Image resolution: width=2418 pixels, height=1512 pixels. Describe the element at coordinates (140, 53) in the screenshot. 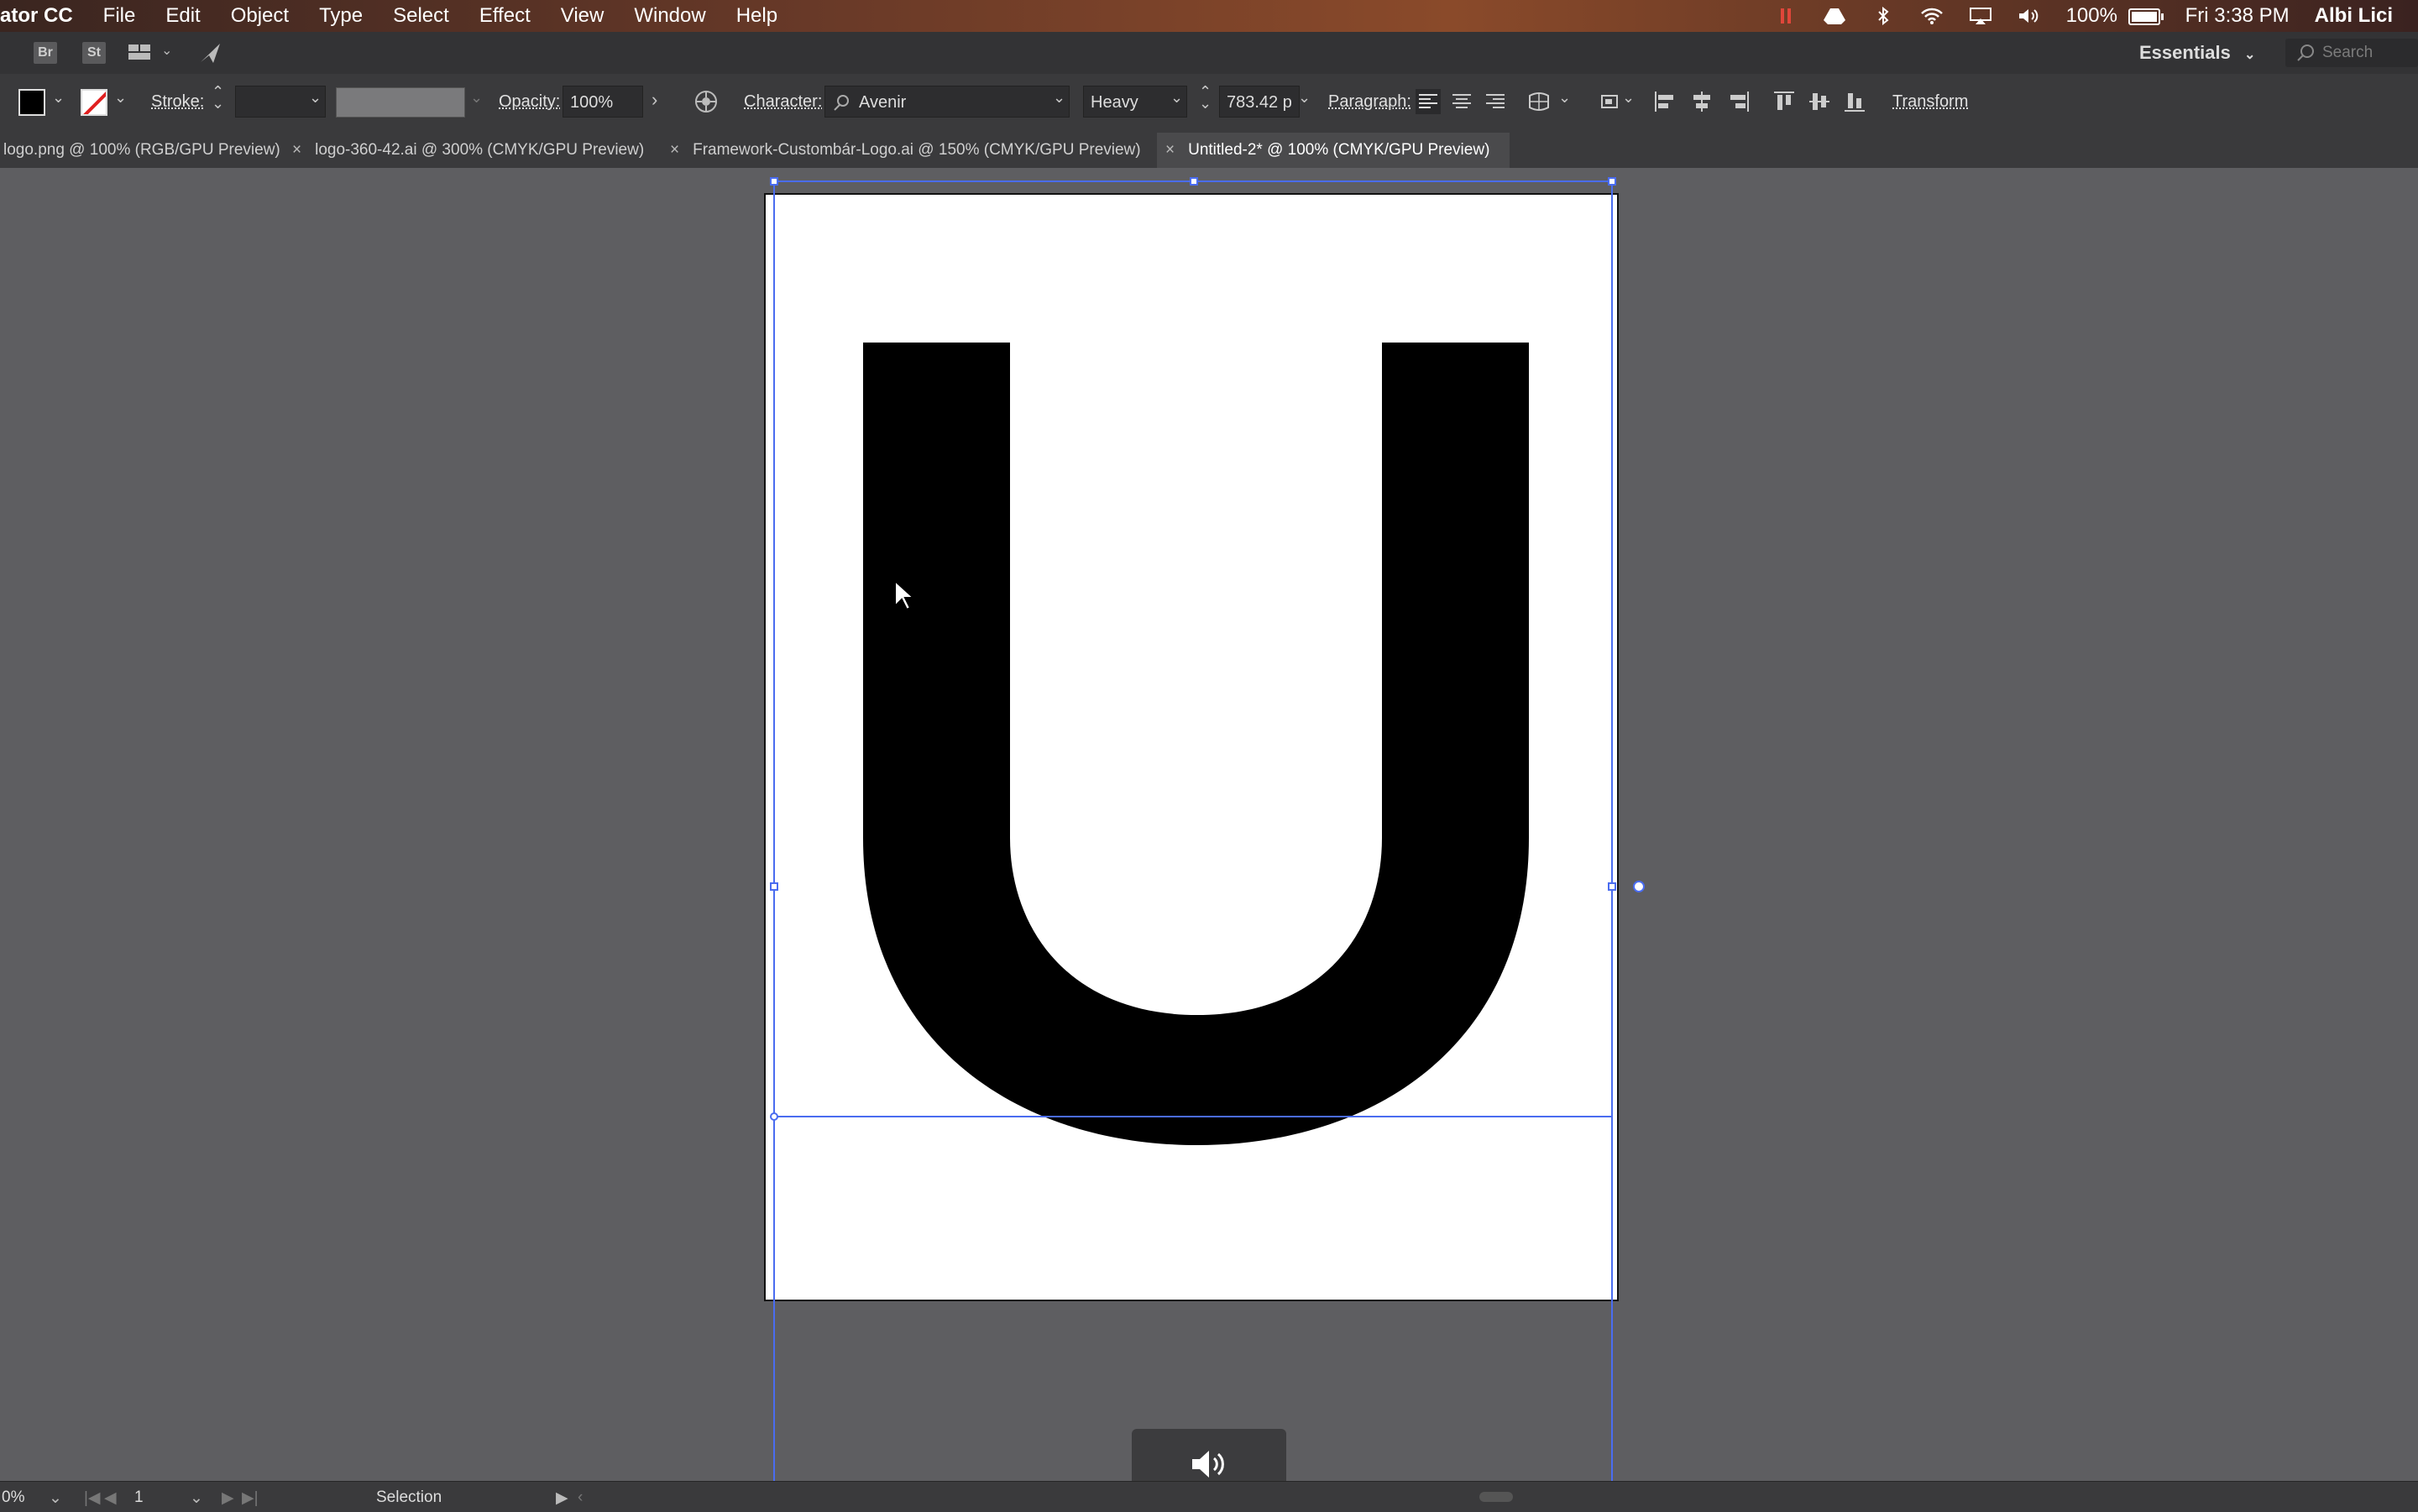

I see `arrange-documents-icon` at that location.